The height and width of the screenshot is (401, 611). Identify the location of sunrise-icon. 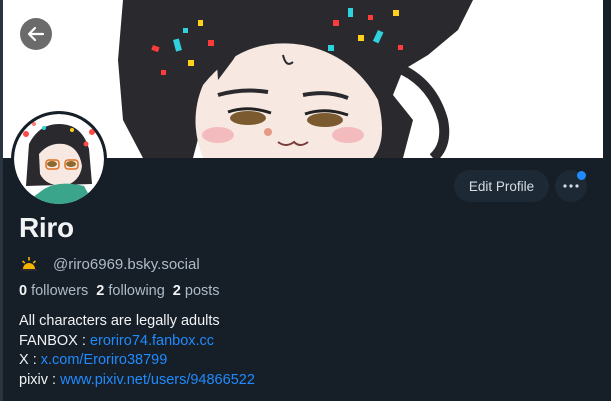
(29, 264).